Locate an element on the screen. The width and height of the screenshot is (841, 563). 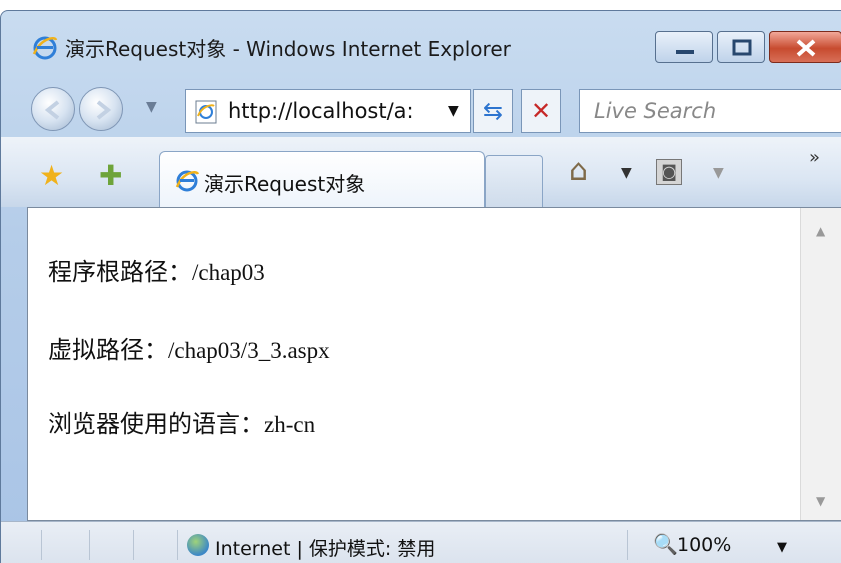
close-icon is located at coordinates (806, 48).